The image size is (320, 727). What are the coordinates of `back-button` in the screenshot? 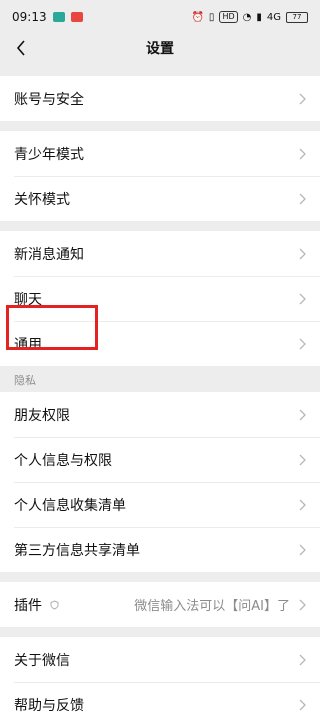 It's located at (21, 48).